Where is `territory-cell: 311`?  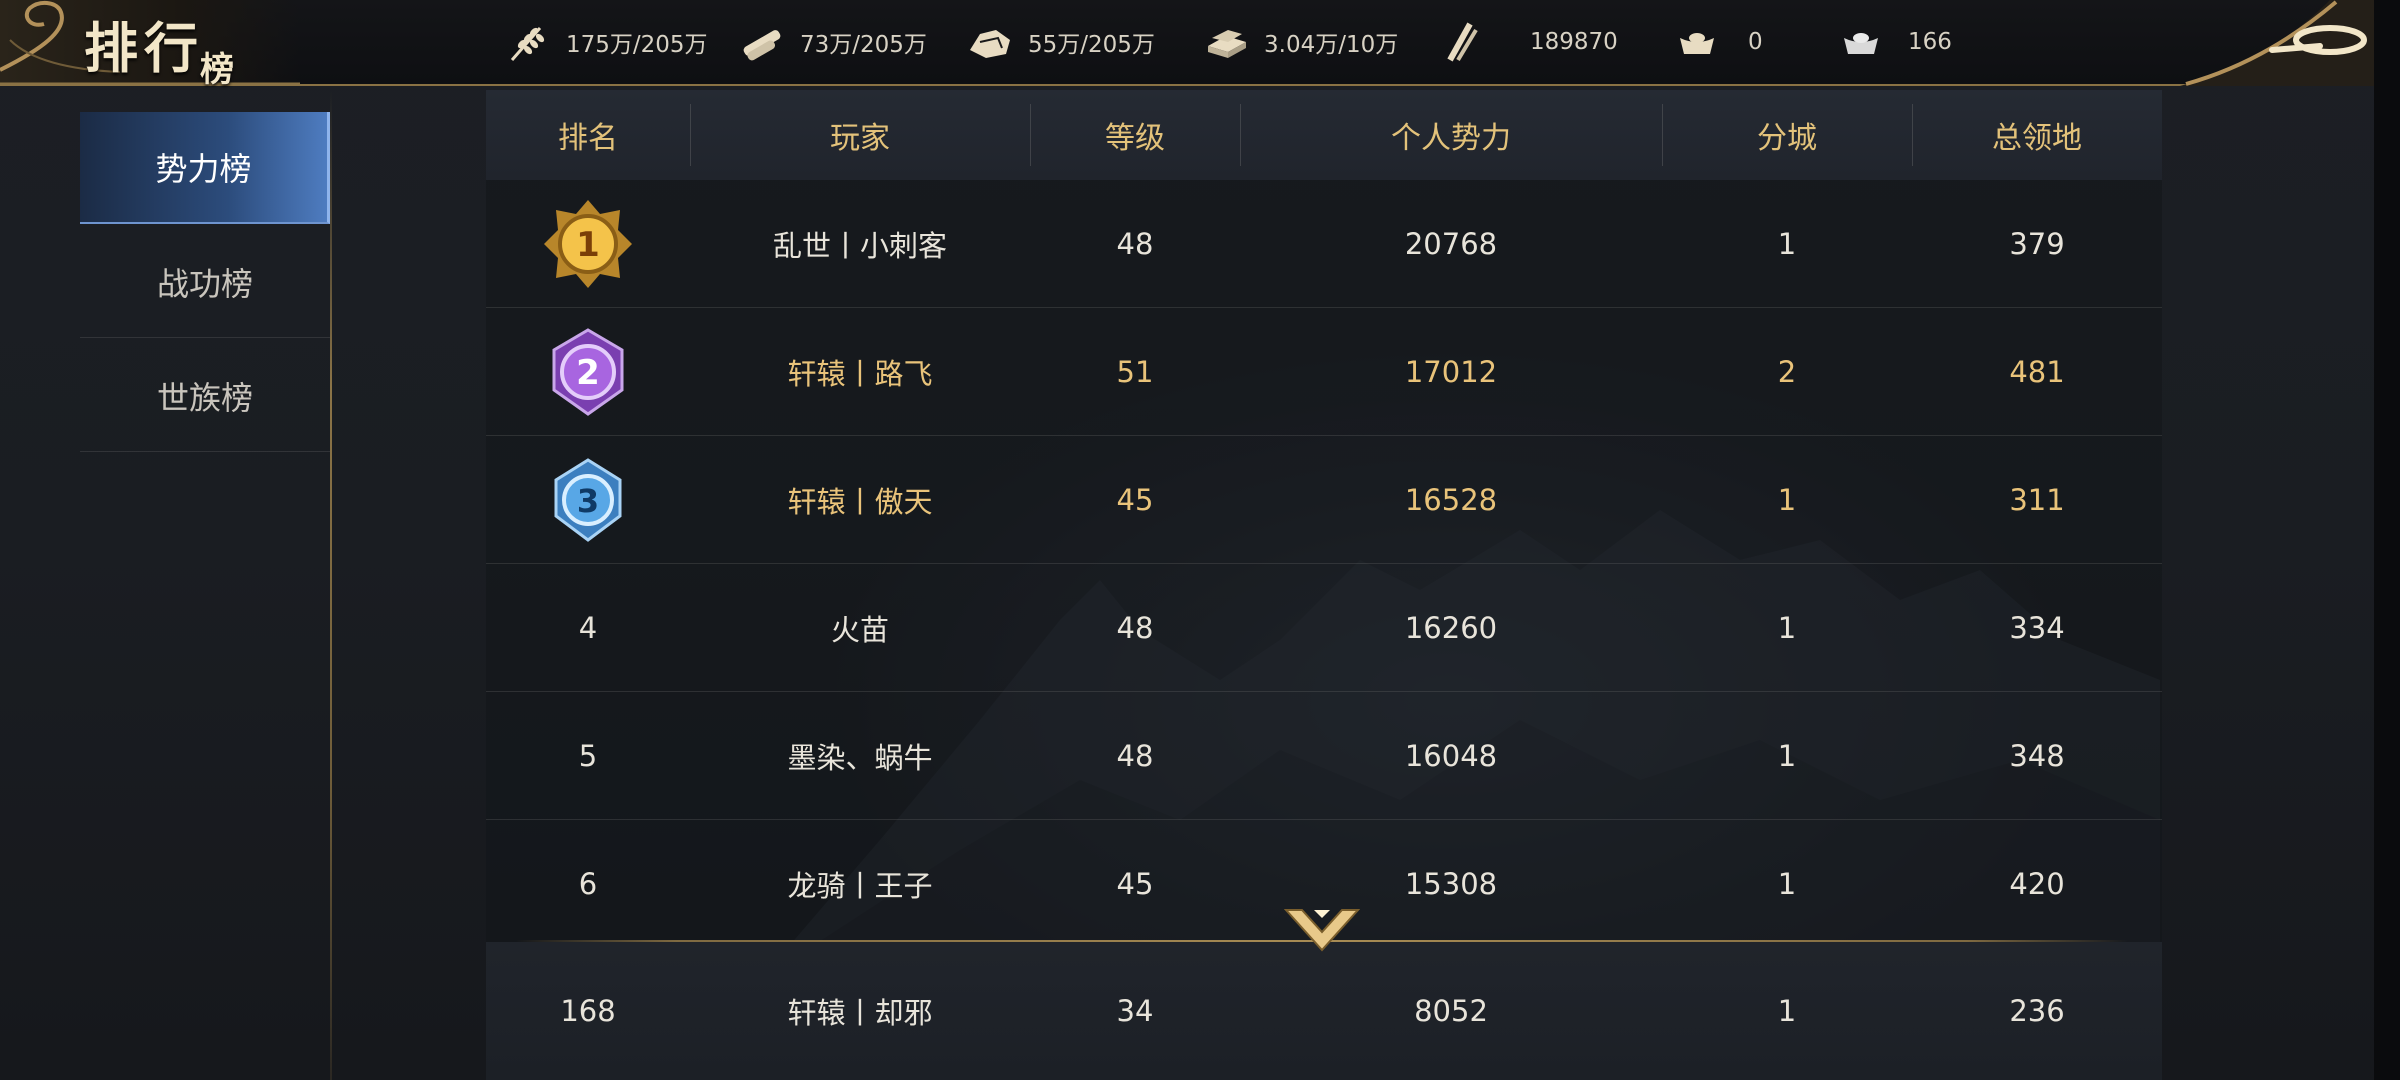
territory-cell: 311 is located at coordinates (2037, 500).